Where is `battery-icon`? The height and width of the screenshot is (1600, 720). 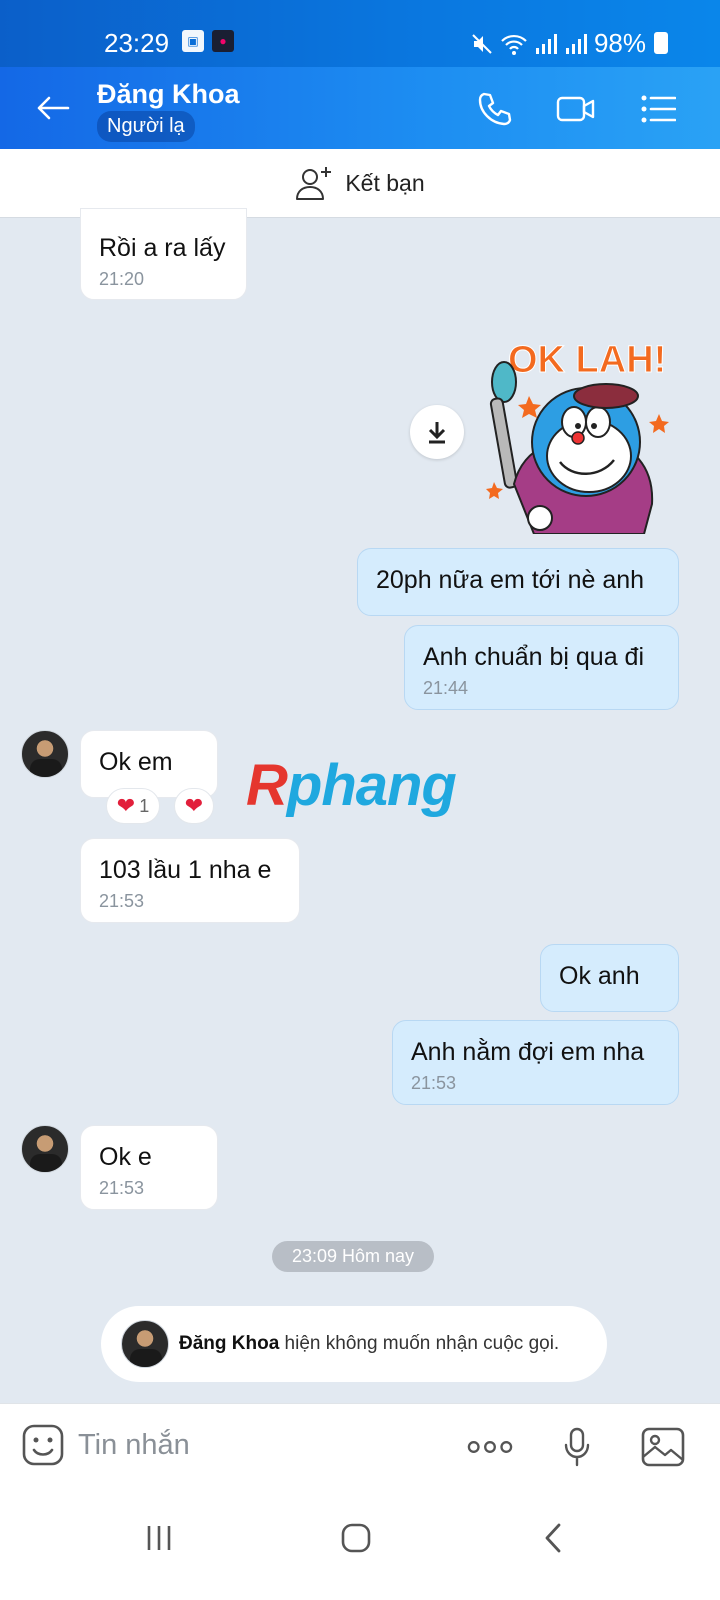
battery-icon is located at coordinates (661, 43).